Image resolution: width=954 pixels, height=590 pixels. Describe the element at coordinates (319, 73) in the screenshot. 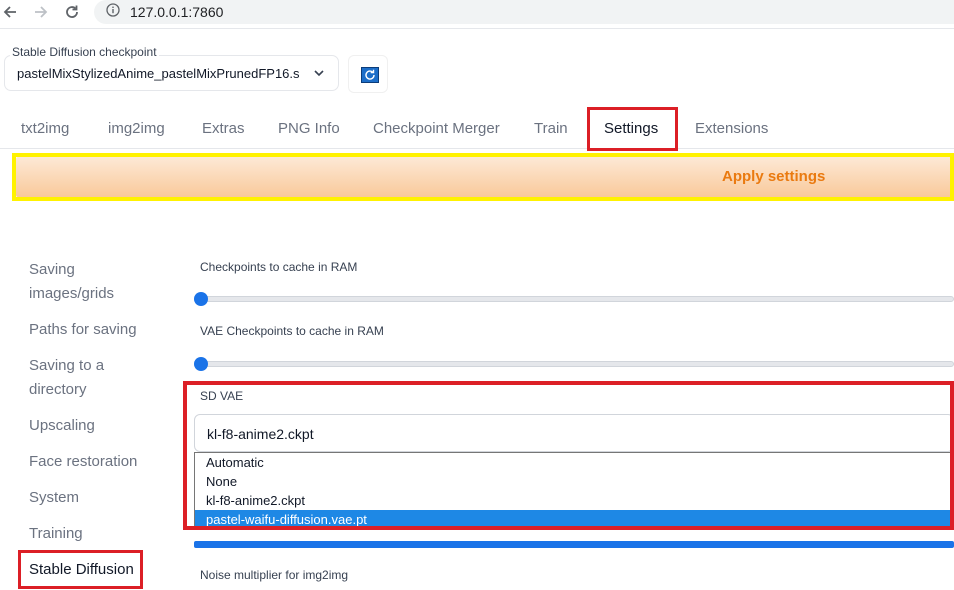

I see `chevron-down-icon` at that location.